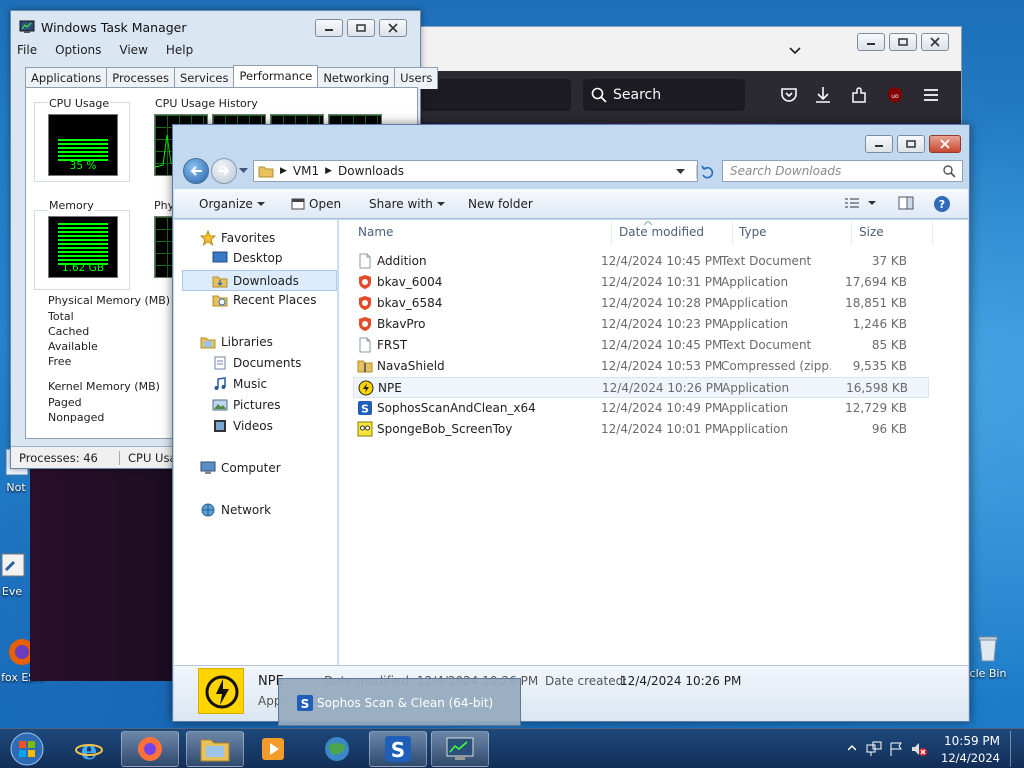  What do you see at coordinates (823, 95) in the screenshot?
I see `download-icon` at bounding box center [823, 95].